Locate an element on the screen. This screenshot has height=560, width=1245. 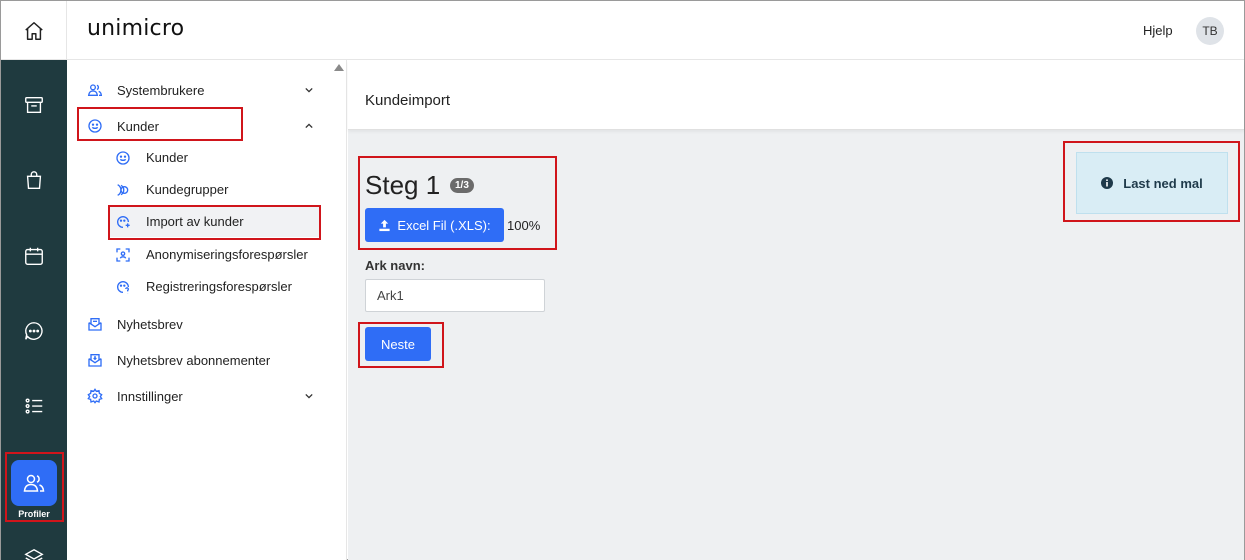
subnav-item-registreringsforesporsler: Registreringsforespørsler is located at coordinates (192, 287).